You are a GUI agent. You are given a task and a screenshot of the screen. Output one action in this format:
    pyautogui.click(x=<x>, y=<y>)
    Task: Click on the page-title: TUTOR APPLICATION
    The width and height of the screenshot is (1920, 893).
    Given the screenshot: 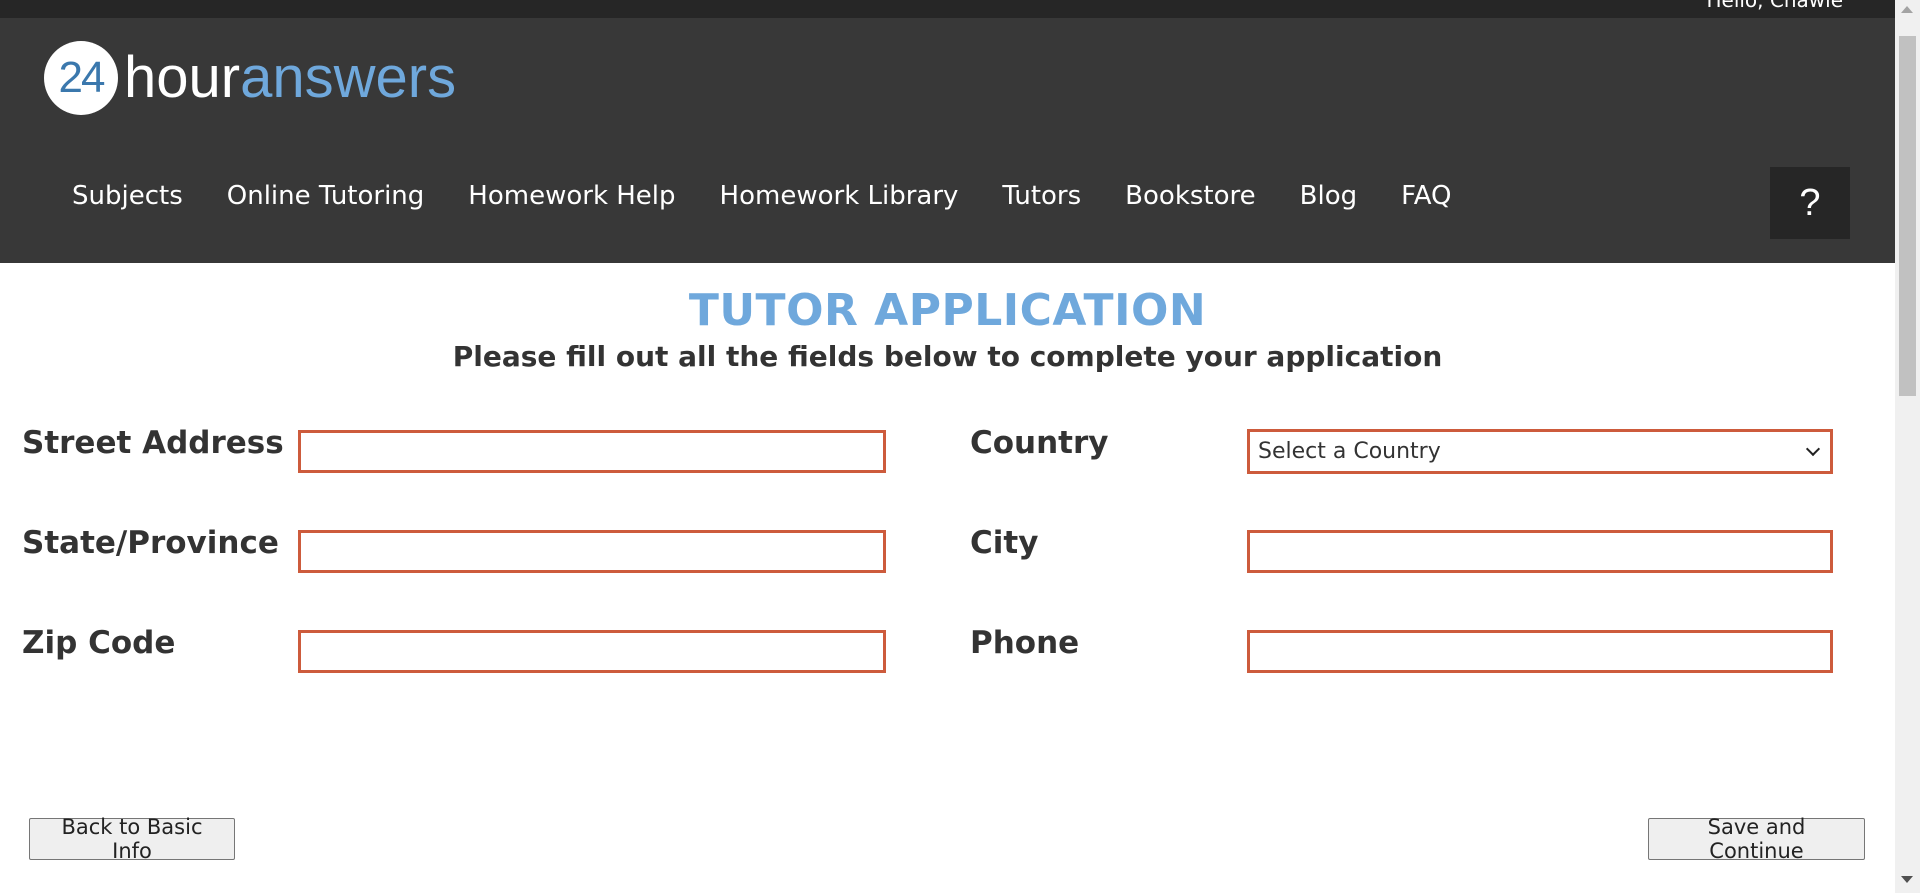 What is the action you would take?
    pyautogui.click(x=947, y=310)
    